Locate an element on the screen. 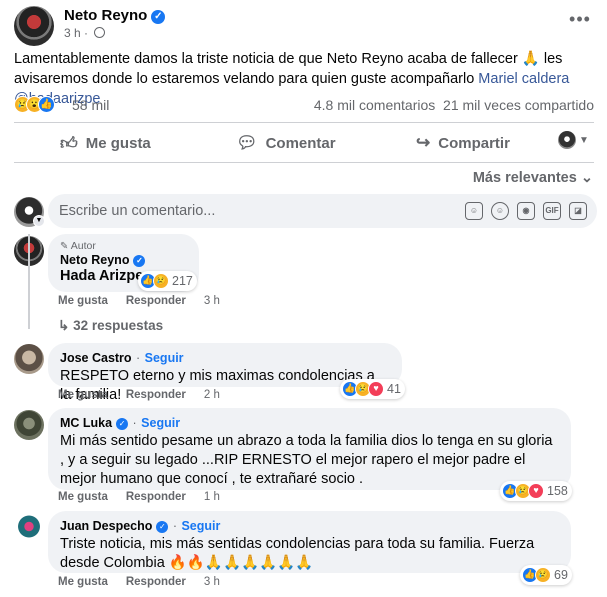  post-actions: 👍︎ Me gusta 💬︎ Comentar ↪ Compartir ▼ is located at coordinates (304, 143).